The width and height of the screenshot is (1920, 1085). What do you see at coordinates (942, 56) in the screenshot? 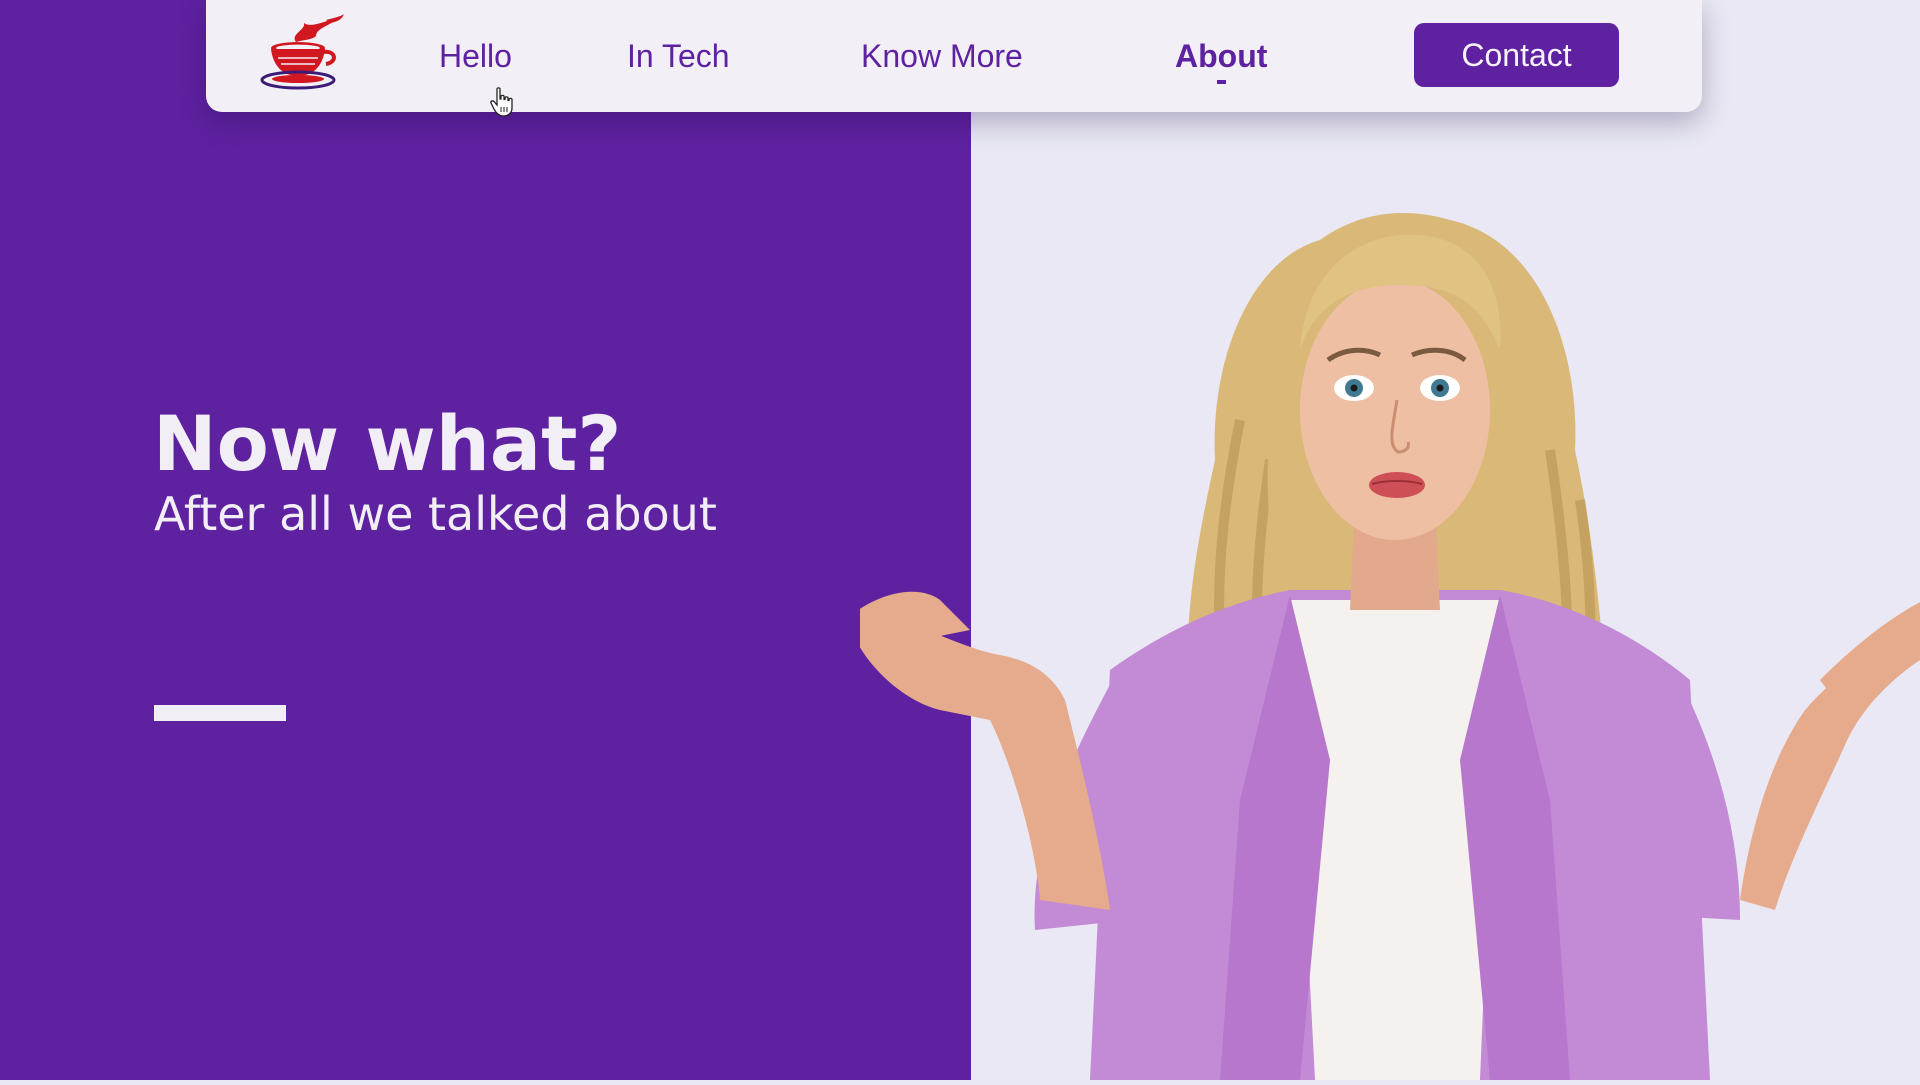
I see `nav-link-know-more: Know More` at bounding box center [942, 56].